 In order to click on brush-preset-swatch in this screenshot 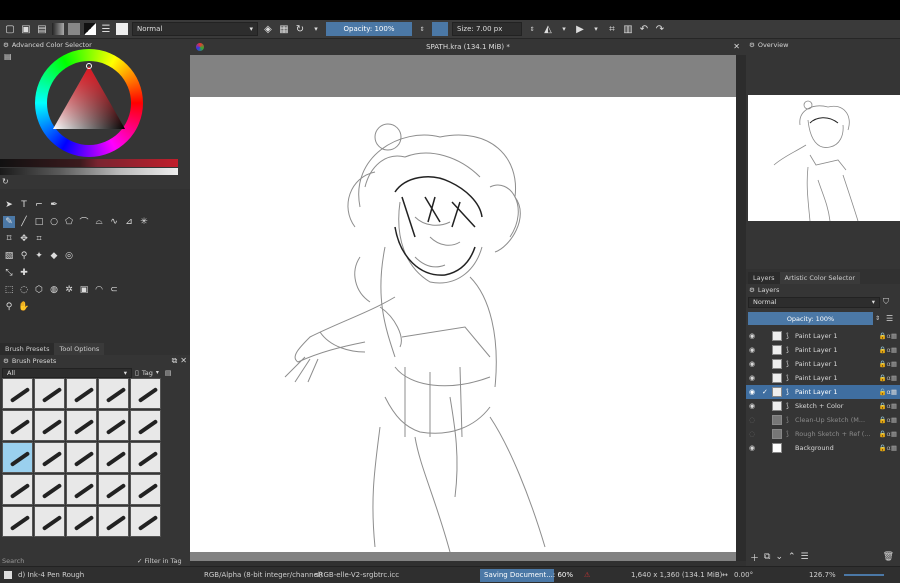, I will do `click(122, 29)`.